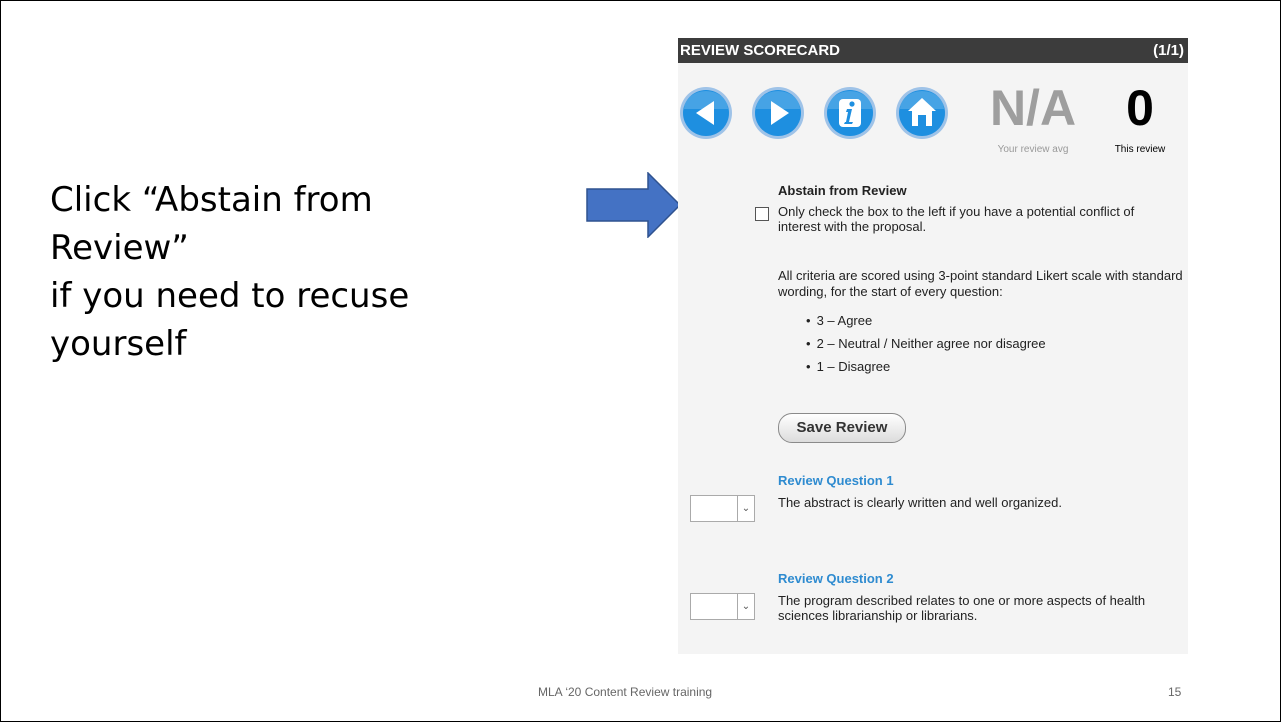  What do you see at coordinates (625, 692) in the screenshot?
I see `footer-text: MLA ‘20 Content Review training` at bounding box center [625, 692].